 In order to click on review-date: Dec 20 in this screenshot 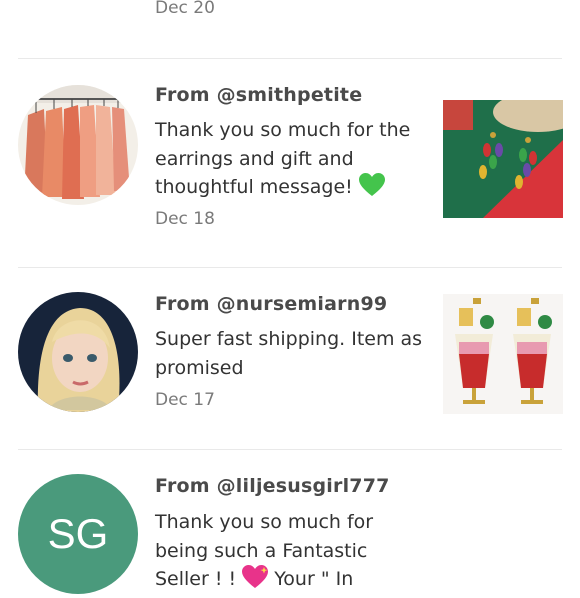, I will do `click(185, 9)`.